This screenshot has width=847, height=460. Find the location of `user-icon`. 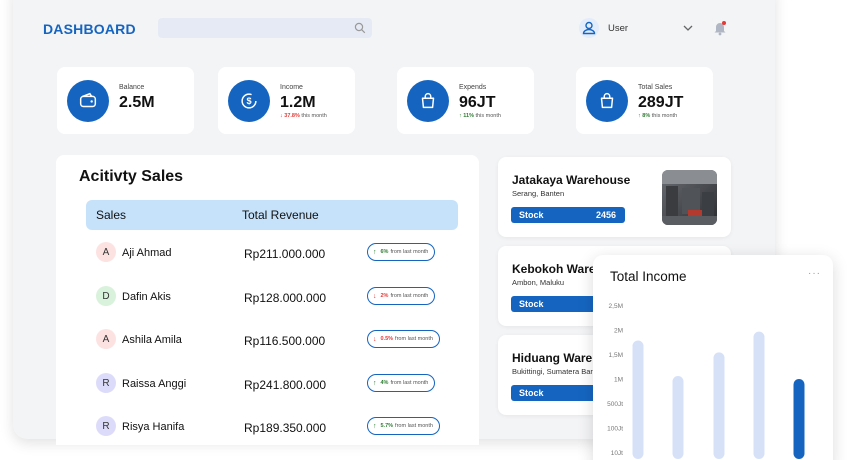

user-icon is located at coordinates (589, 28).